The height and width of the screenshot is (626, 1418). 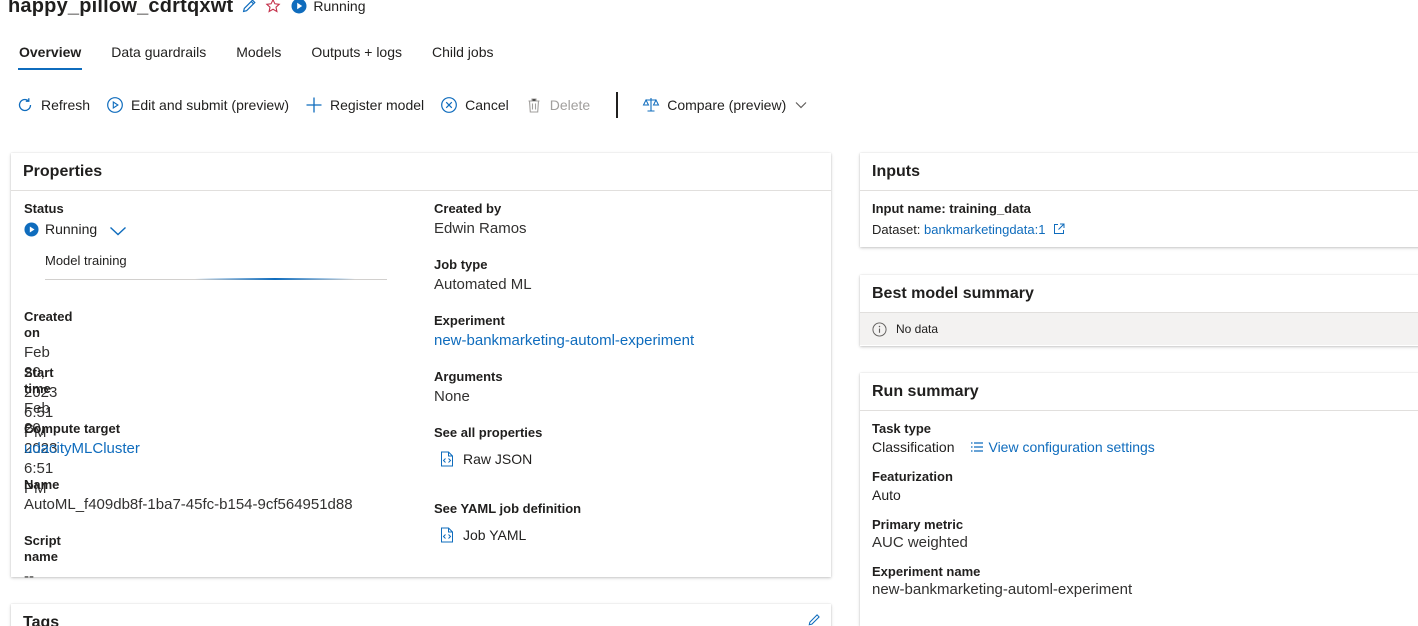 I want to click on tags-card: Tags, so click(x=421, y=615).